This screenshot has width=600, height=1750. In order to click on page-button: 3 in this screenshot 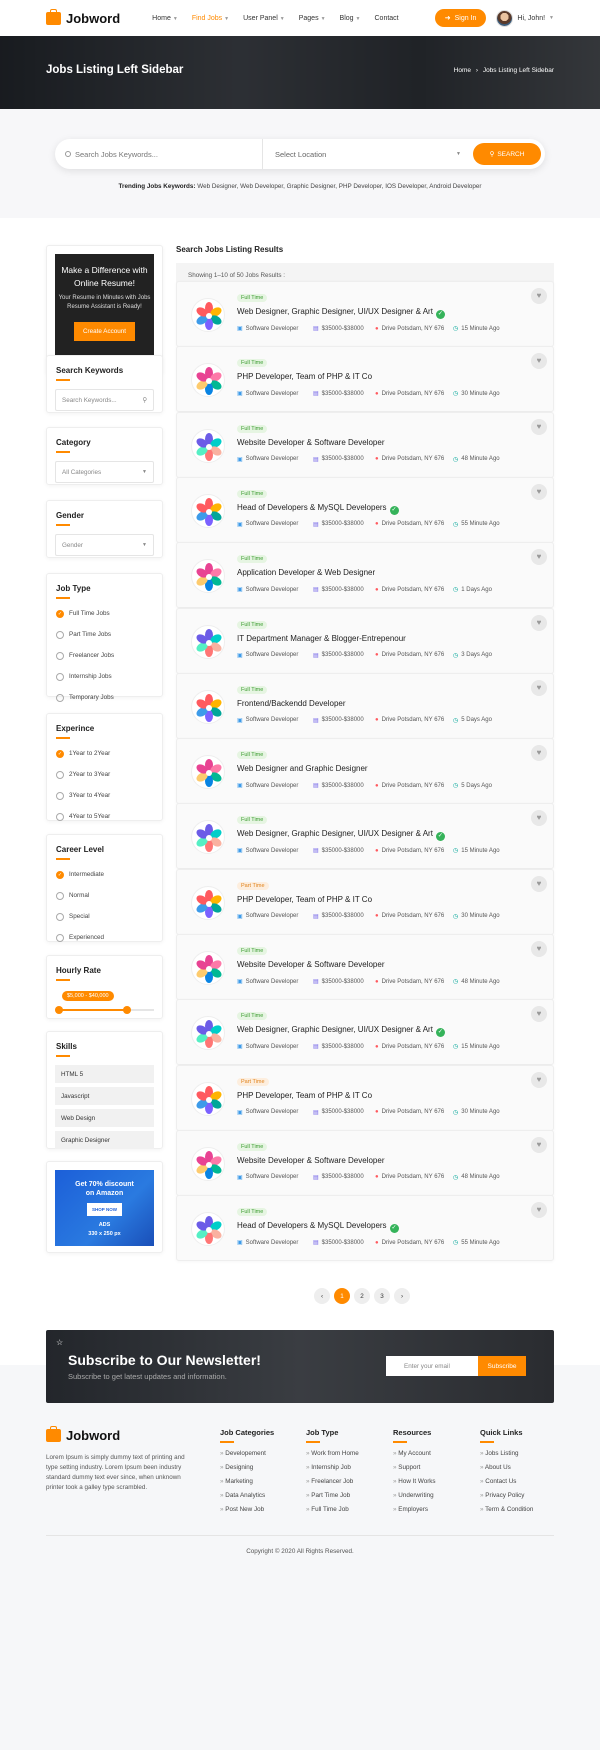, I will do `click(382, 1296)`.